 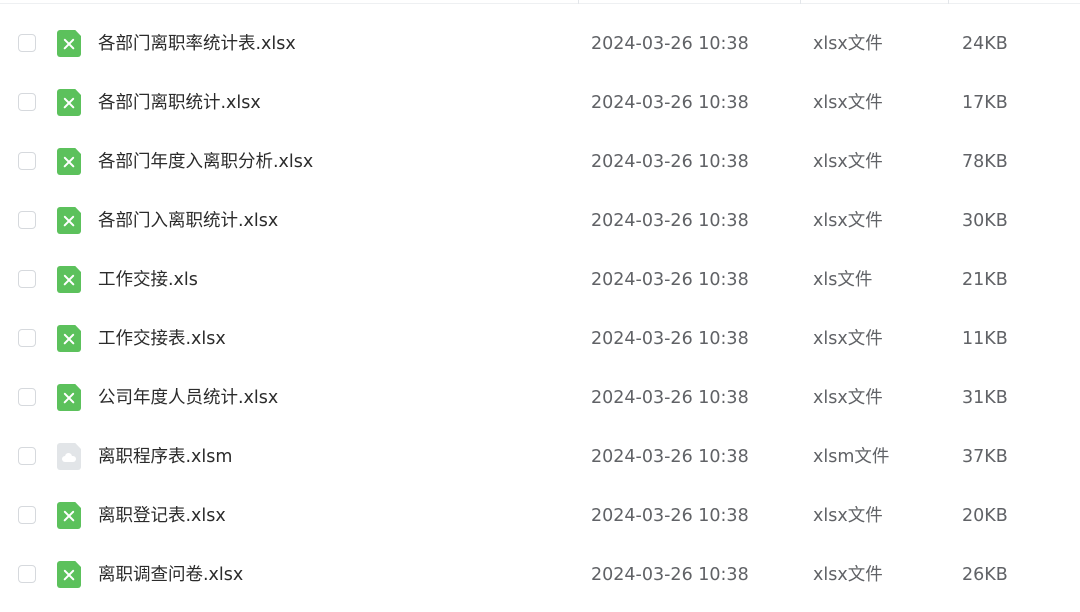 What do you see at coordinates (985, 44) in the screenshot?
I see `file-size: 24KB` at bounding box center [985, 44].